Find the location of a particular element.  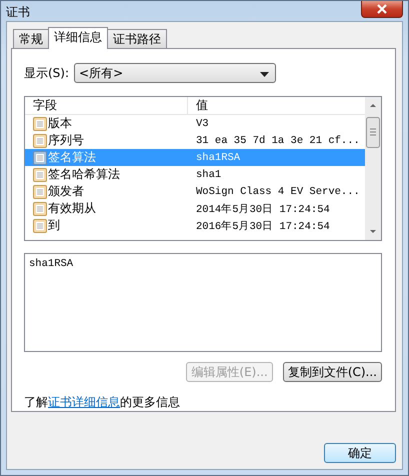

field-name: 到 is located at coordinates (54, 225).